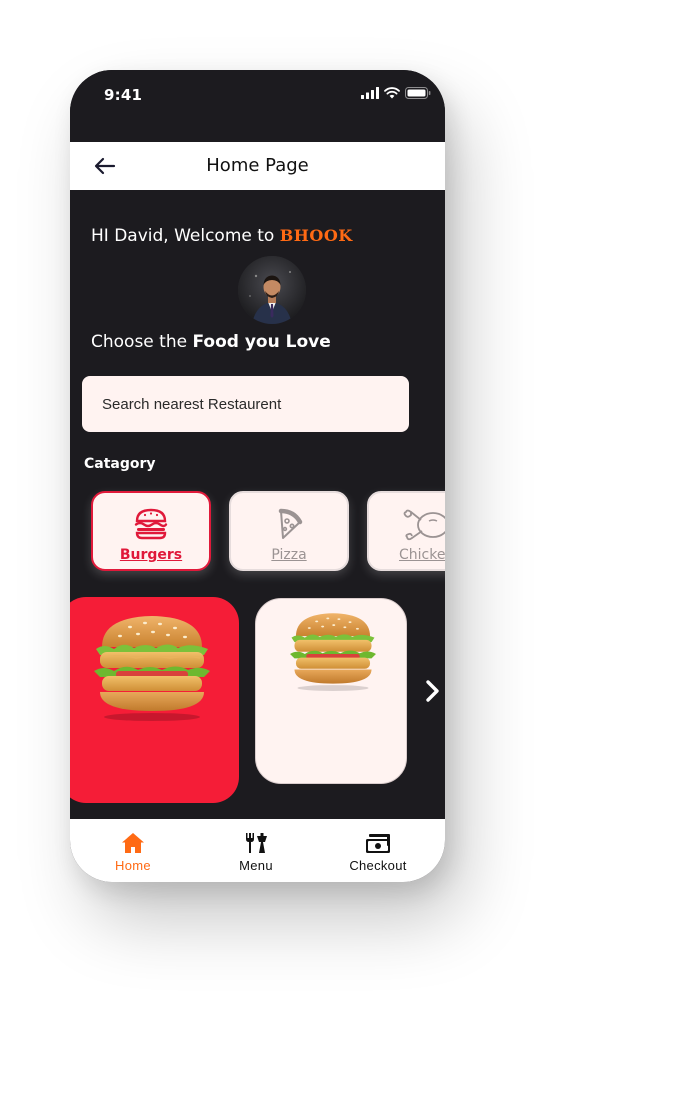 The width and height of the screenshot is (675, 1112). Describe the element at coordinates (142, 342) in the screenshot. I see `tagline-prefix: Choose the` at that location.